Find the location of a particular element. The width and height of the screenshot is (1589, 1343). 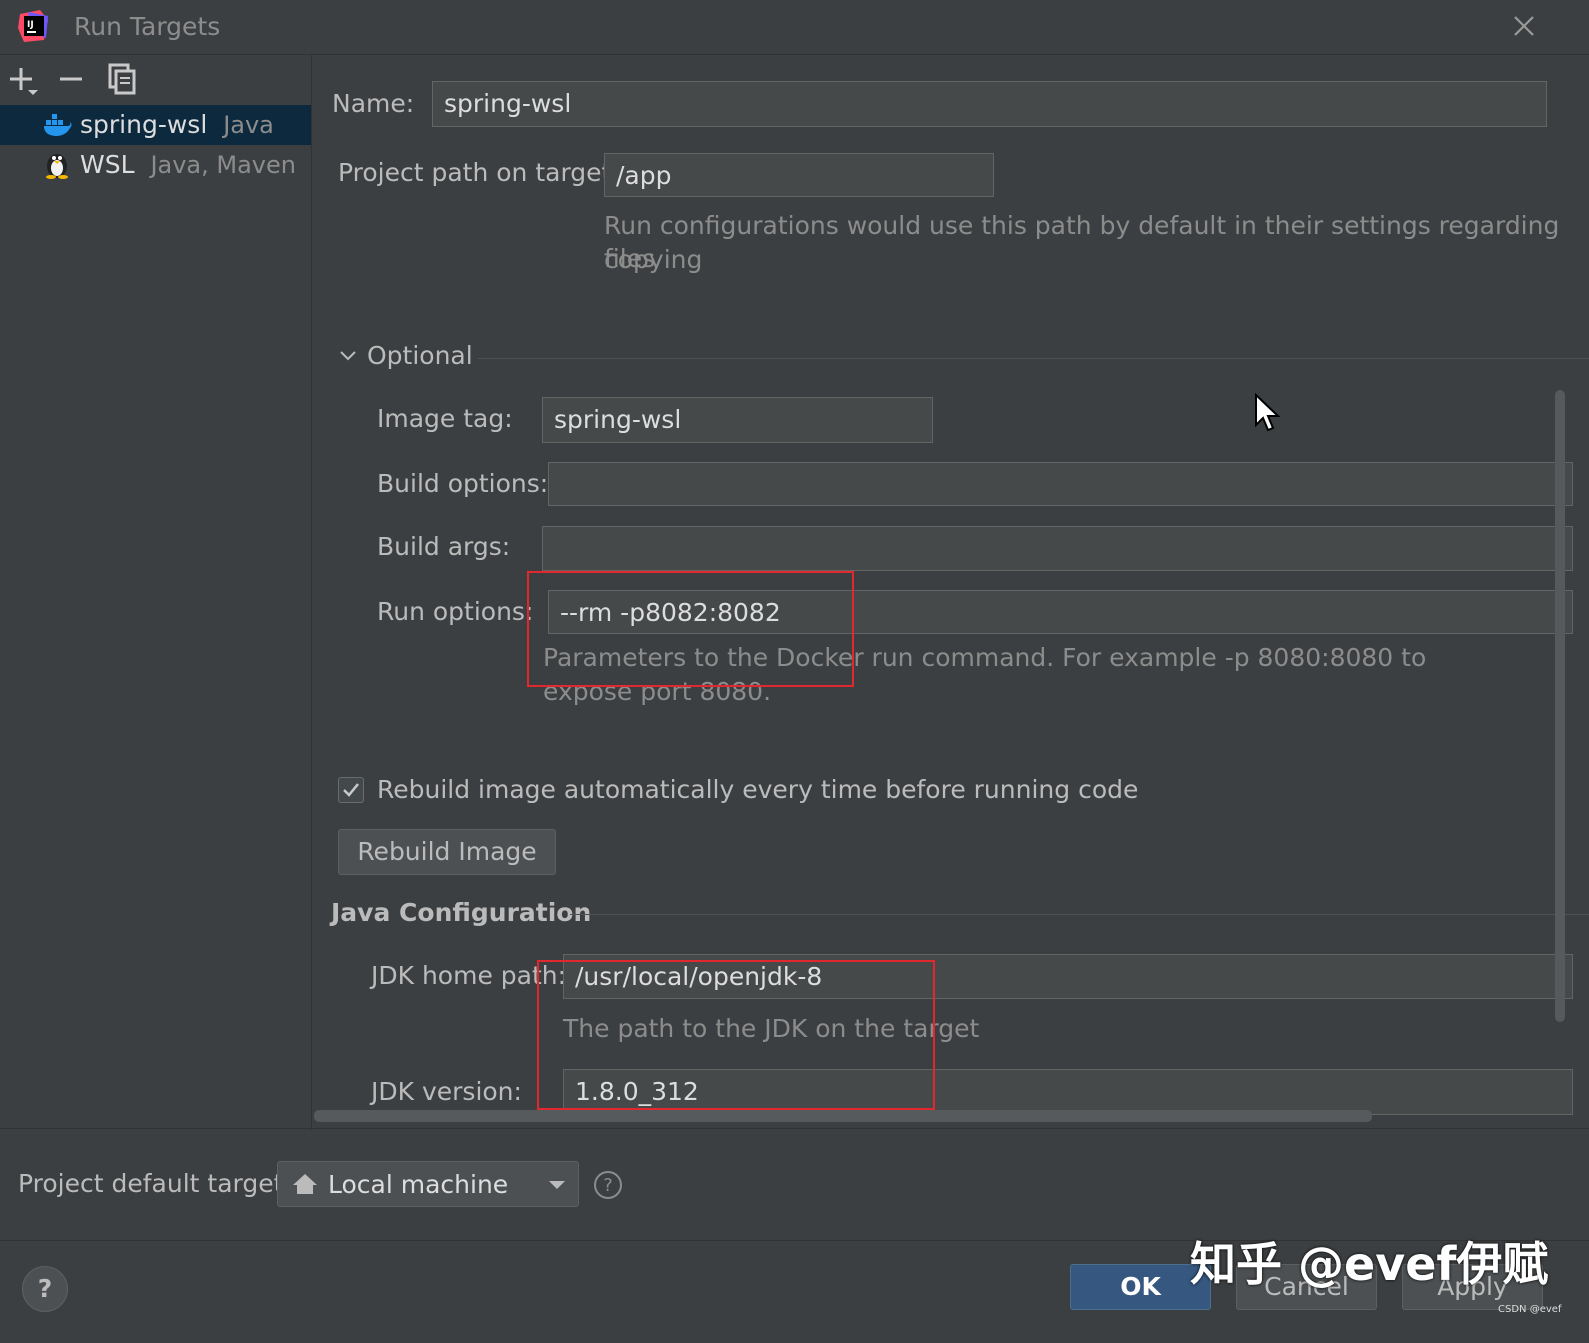

optional-separator is located at coordinates (1033, 358).